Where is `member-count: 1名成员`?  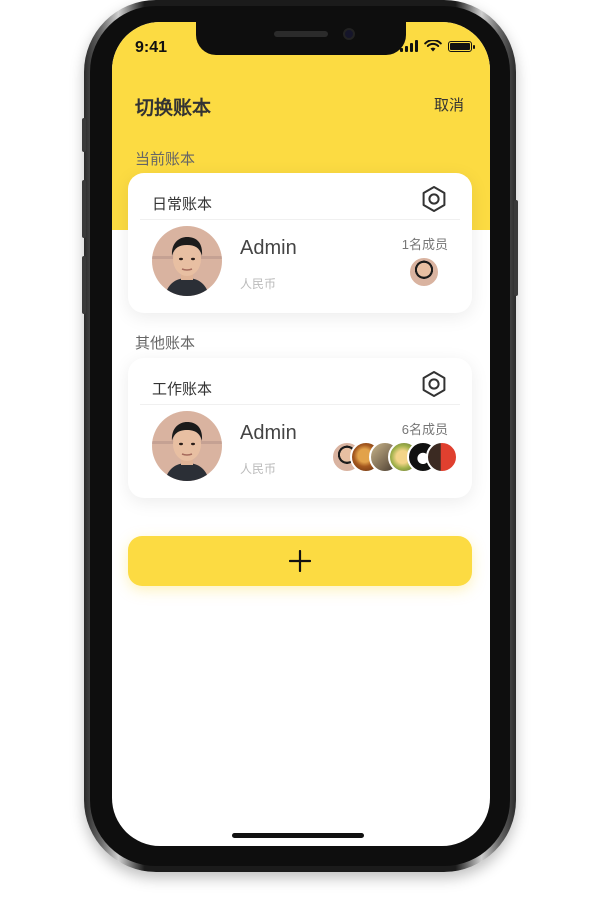
member-count: 1名成员 is located at coordinates (424, 244).